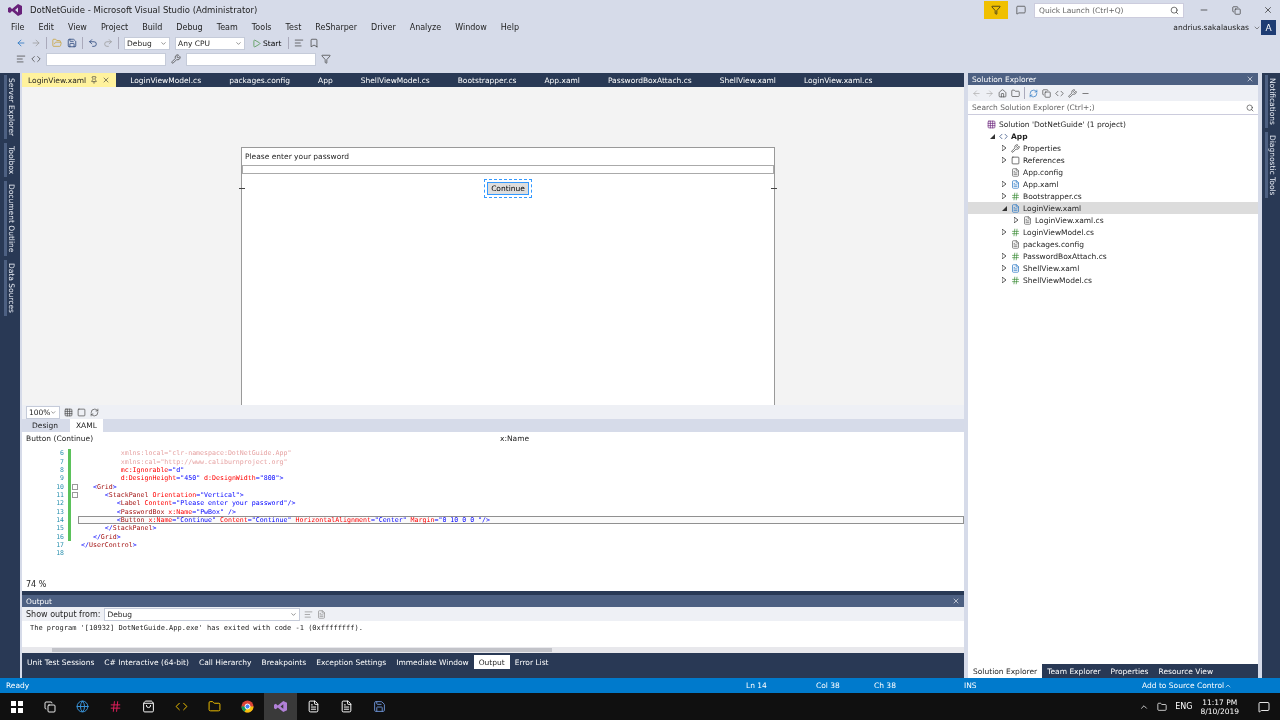  I want to click on solution-icon, so click(991, 124).